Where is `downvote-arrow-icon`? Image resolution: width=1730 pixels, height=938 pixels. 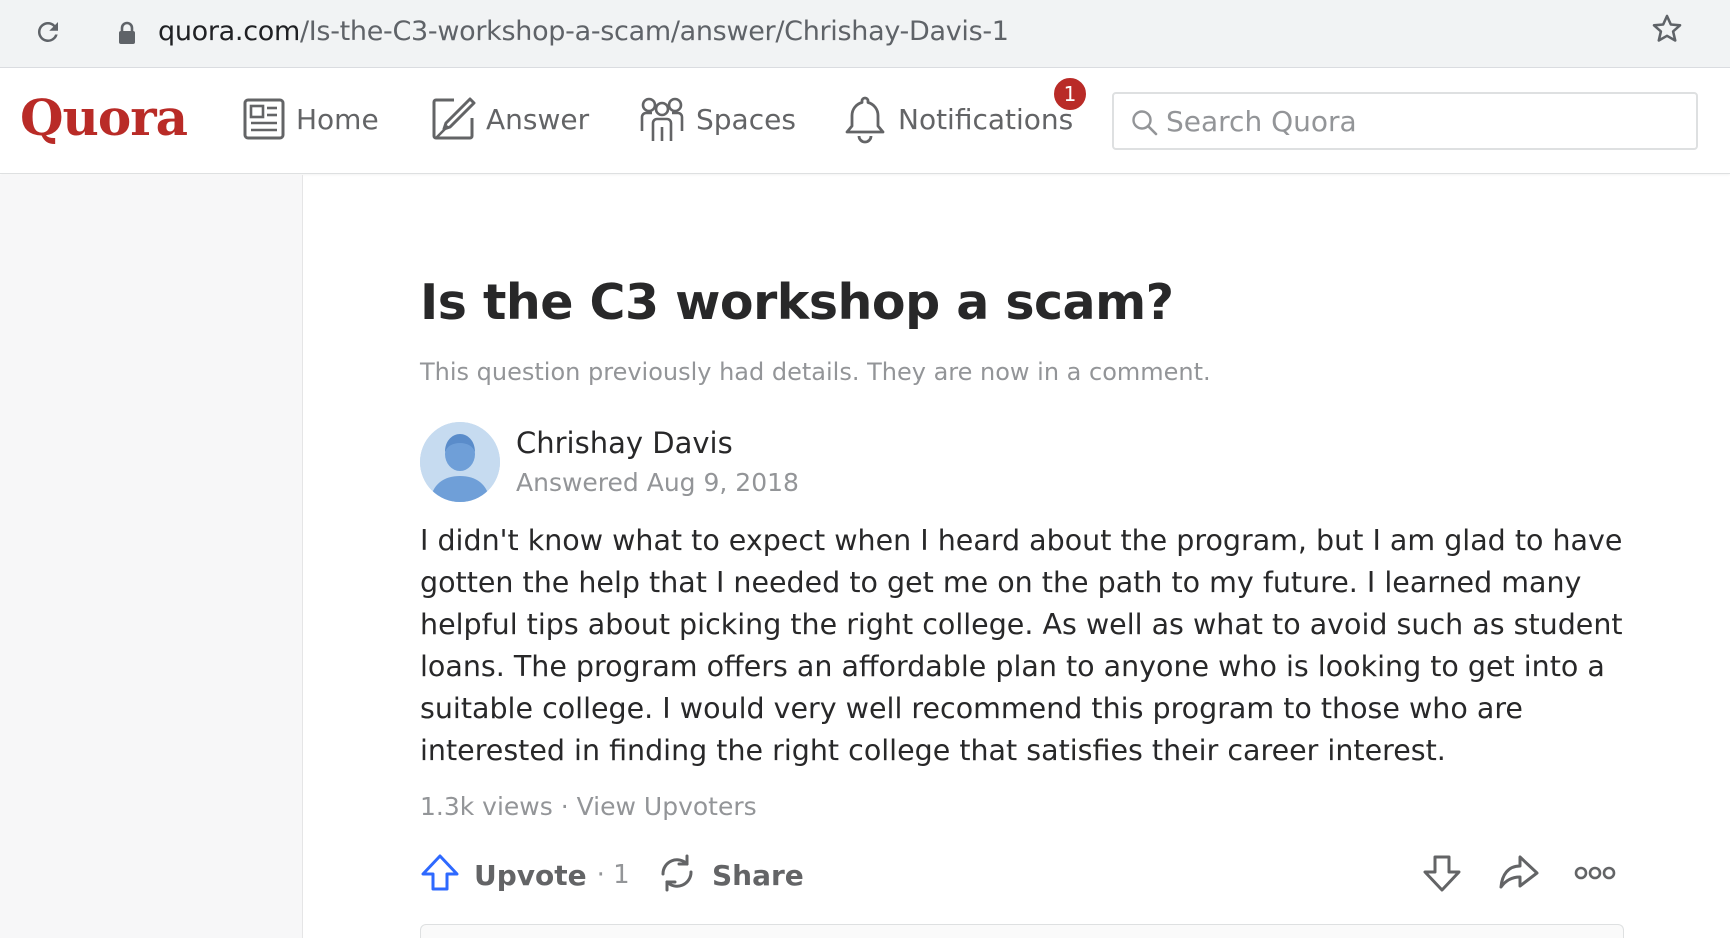 downvote-arrow-icon is located at coordinates (1442, 875).